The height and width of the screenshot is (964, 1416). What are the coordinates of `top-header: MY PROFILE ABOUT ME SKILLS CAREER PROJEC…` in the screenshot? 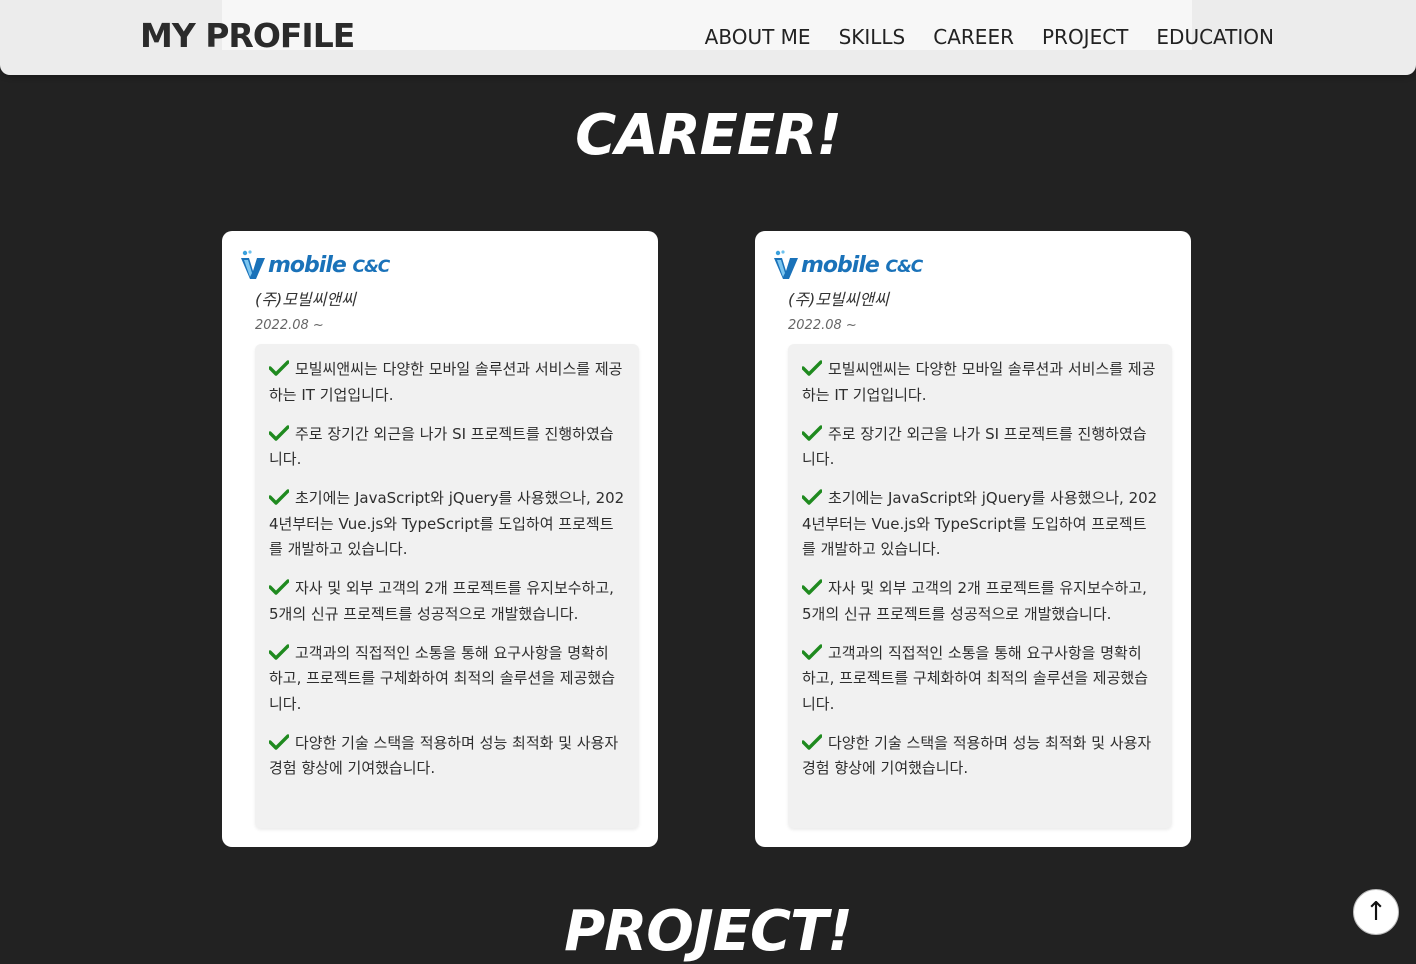 It's located at (708, 37).